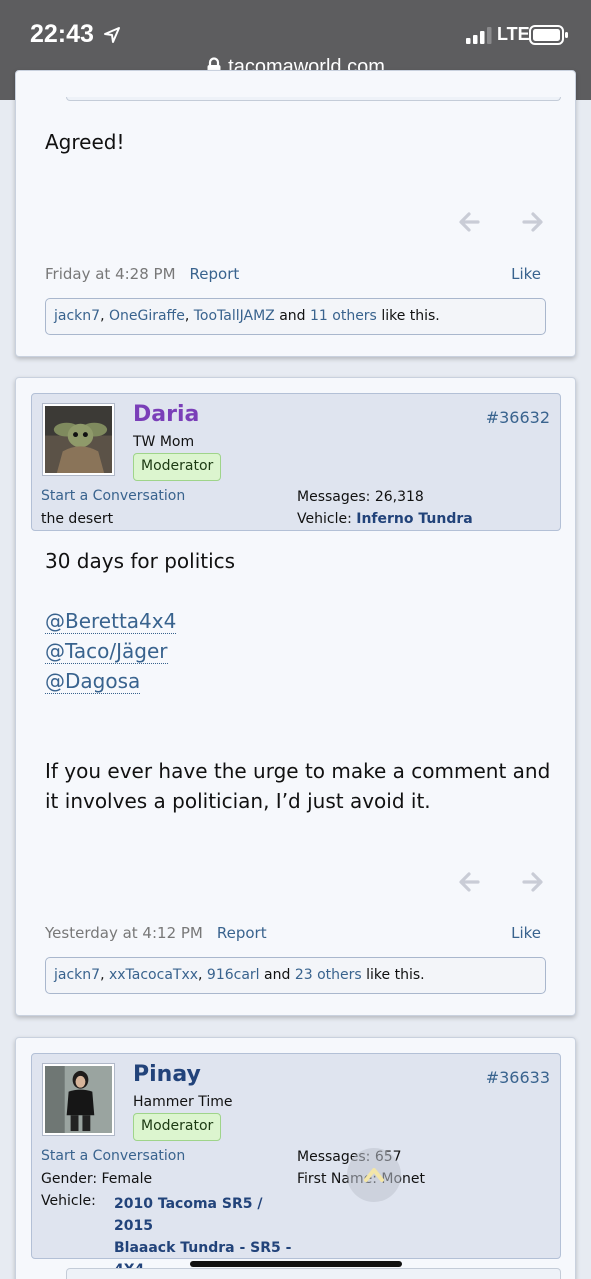 This screenshot has height=1279, width=591. What do you see at coordinates (153, 975) in the screenshot?
I see `liker-link: xxTacocaTxx` at bounding box center [153, 975].